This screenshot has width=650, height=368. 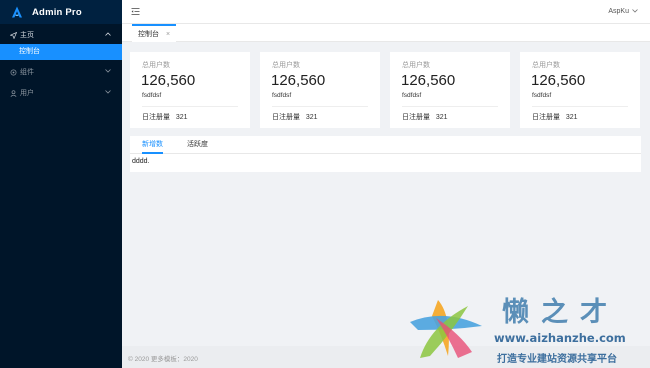 What do you see at coordinates (446, 329) in the screenshot?
I see `watermark-logo-icon` at bounding box center [446, 329].